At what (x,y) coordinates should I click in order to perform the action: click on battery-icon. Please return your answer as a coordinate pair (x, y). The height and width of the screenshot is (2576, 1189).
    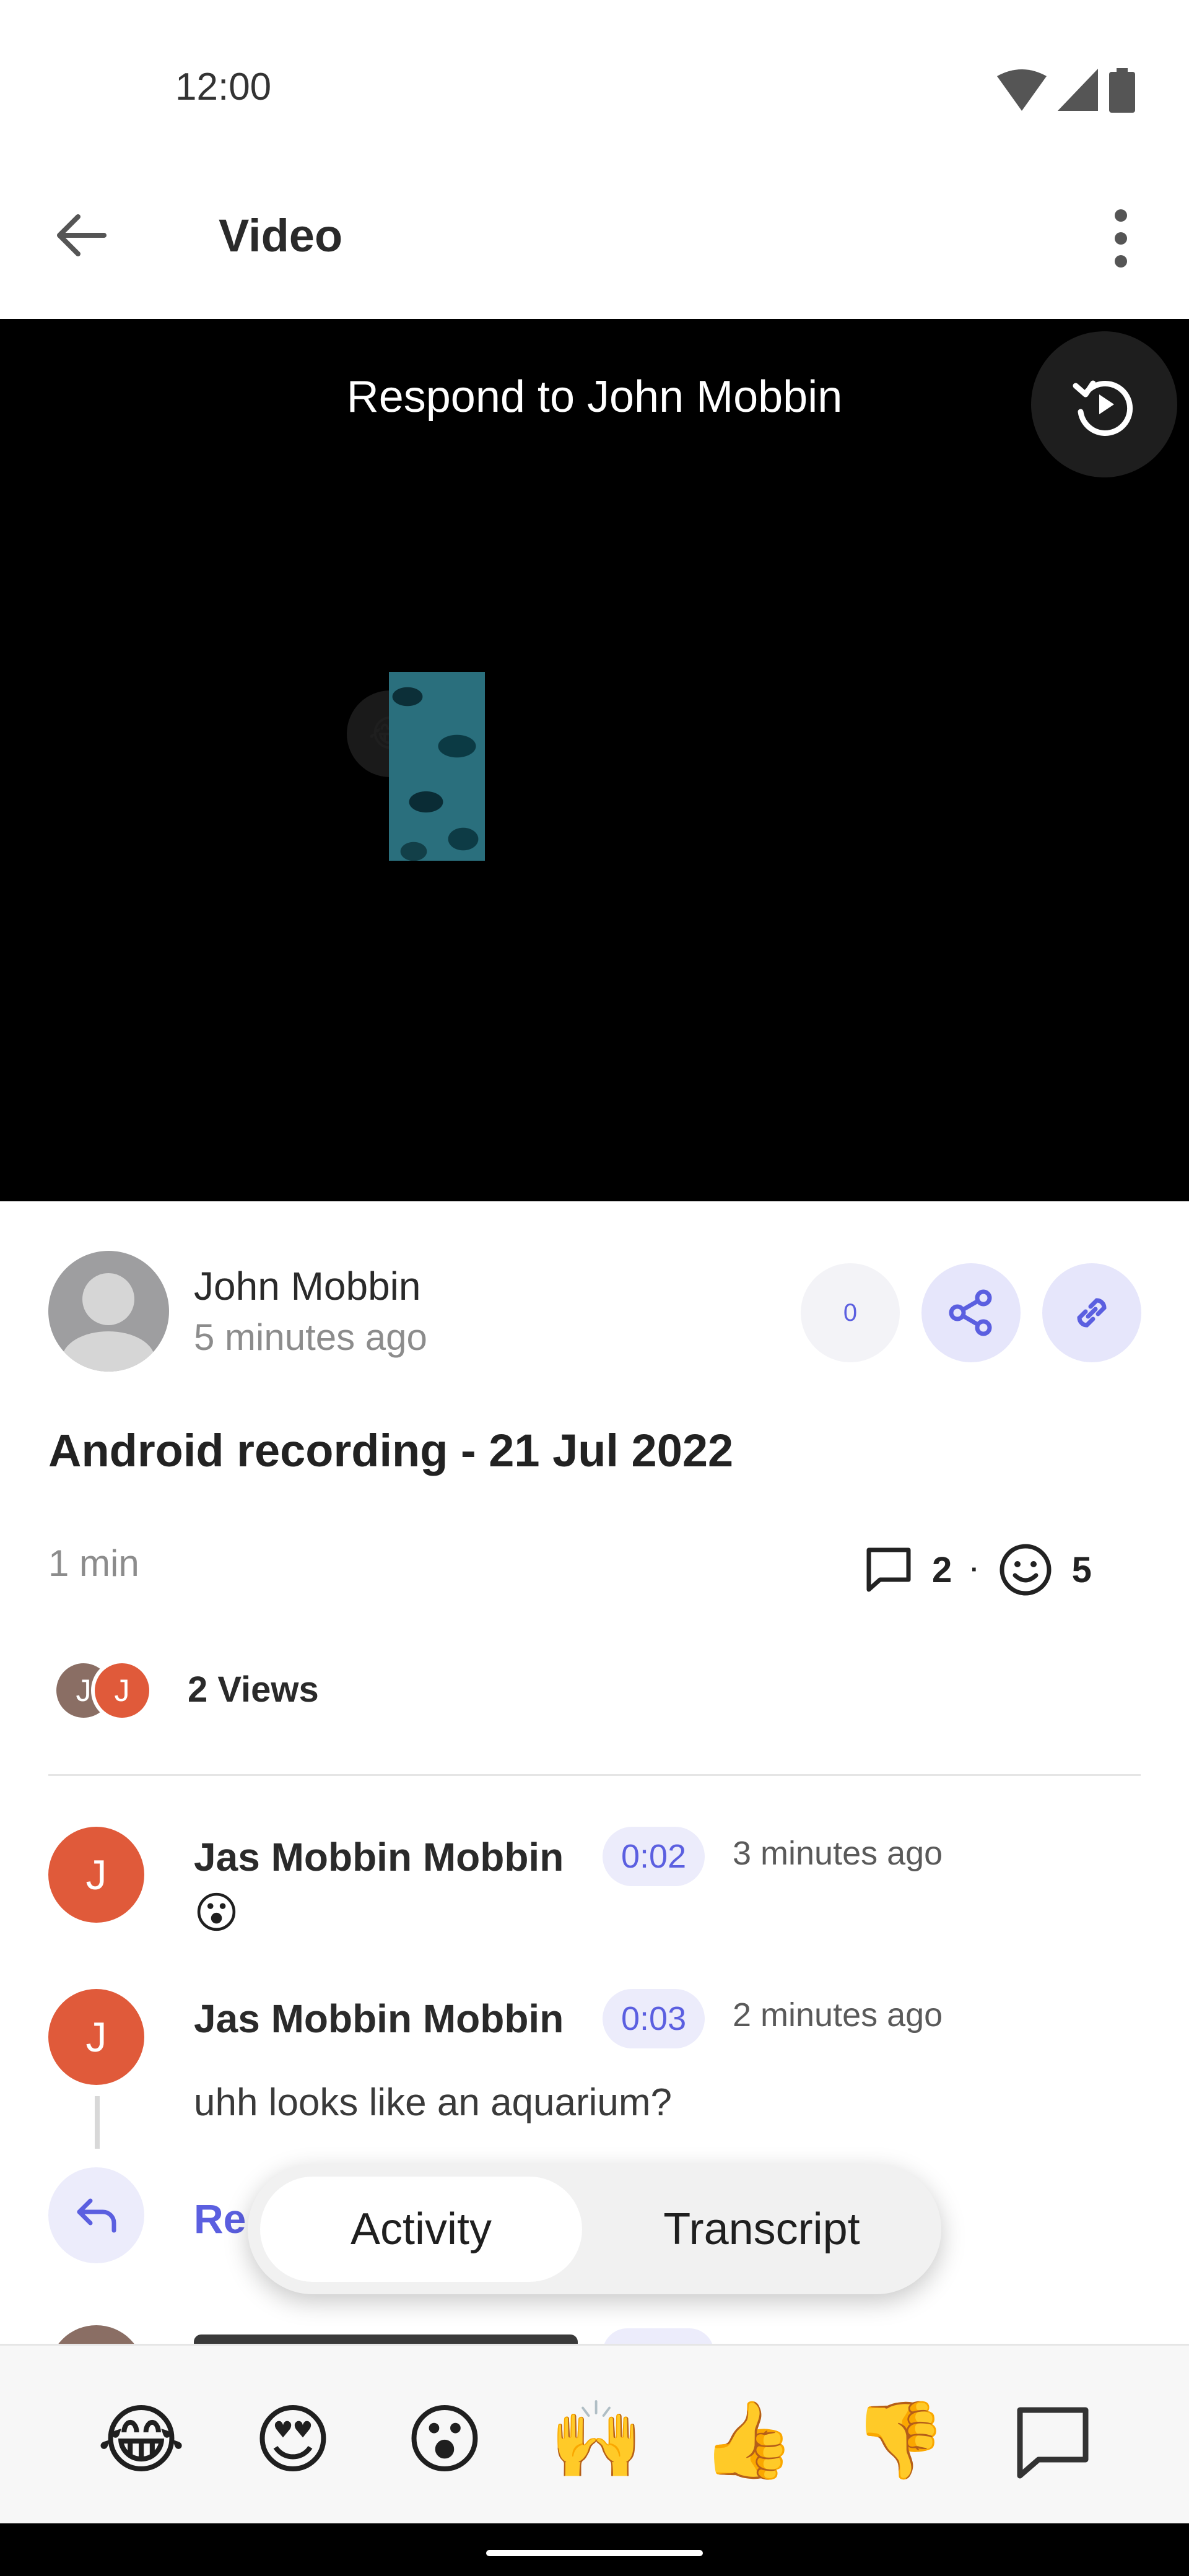
    Looking at the image, I should click on (1122, 90).